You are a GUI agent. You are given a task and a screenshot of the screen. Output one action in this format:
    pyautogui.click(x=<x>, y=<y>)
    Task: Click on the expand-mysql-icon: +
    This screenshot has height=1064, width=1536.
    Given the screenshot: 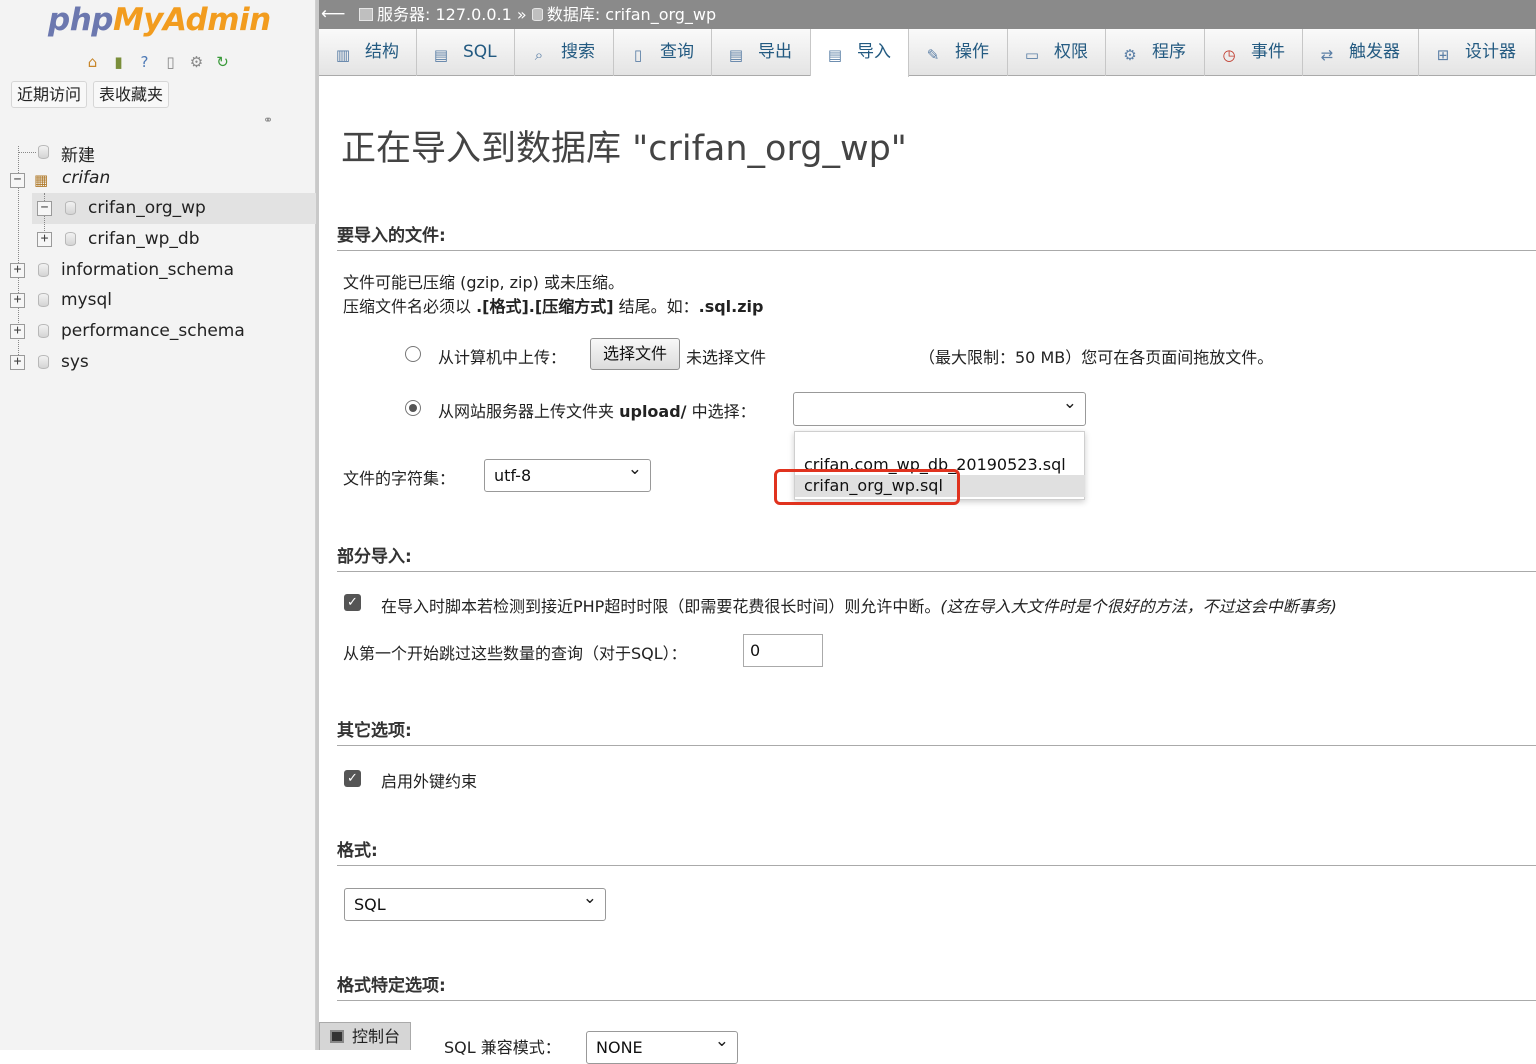 What is the action you would take?
    pyautogui.click(x=17, y=300)
    